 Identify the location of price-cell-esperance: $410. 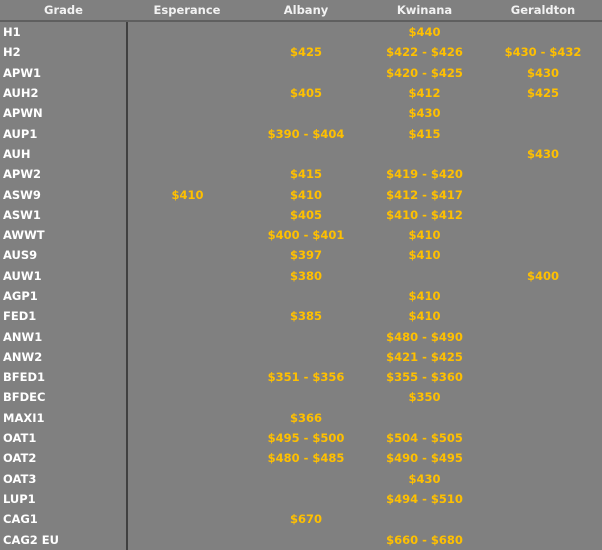
(187, 194).